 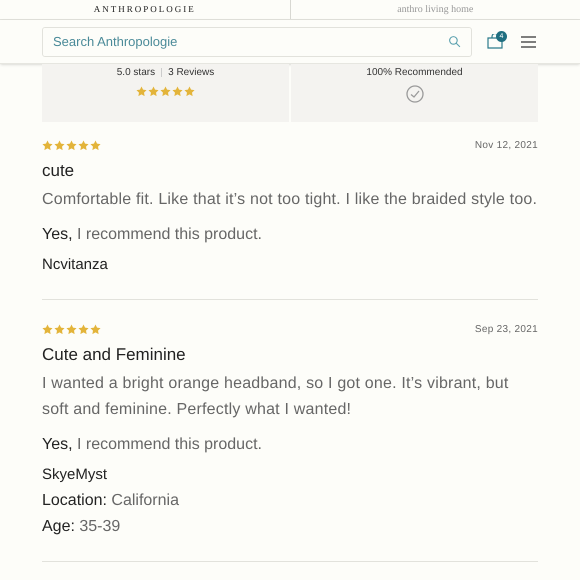 What do you see at coordinates (111, 501) in the screenshot?
I see `reviewer-detail: Location: California` at bounding box center [111, 501].